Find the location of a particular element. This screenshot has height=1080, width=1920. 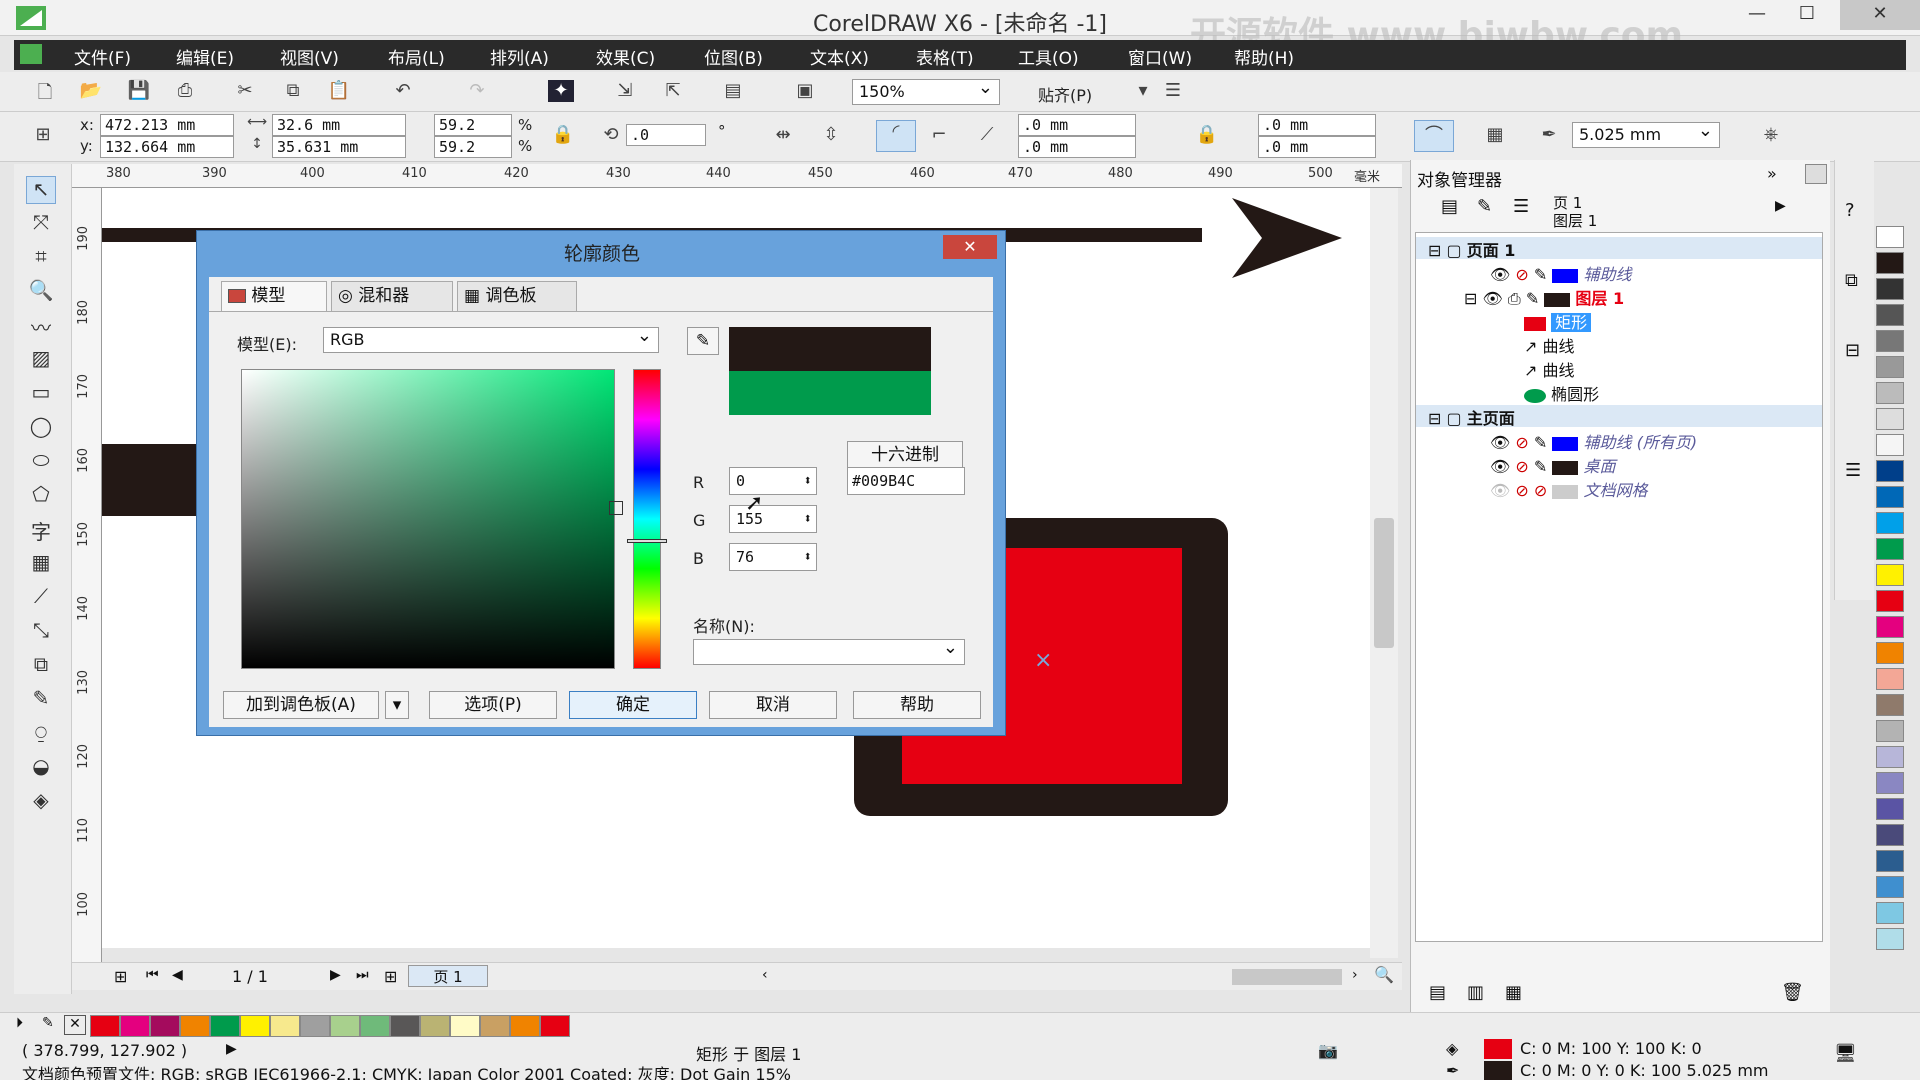

corner-radius-bl-field: .0 mm is located at coordinates (1077, 147).